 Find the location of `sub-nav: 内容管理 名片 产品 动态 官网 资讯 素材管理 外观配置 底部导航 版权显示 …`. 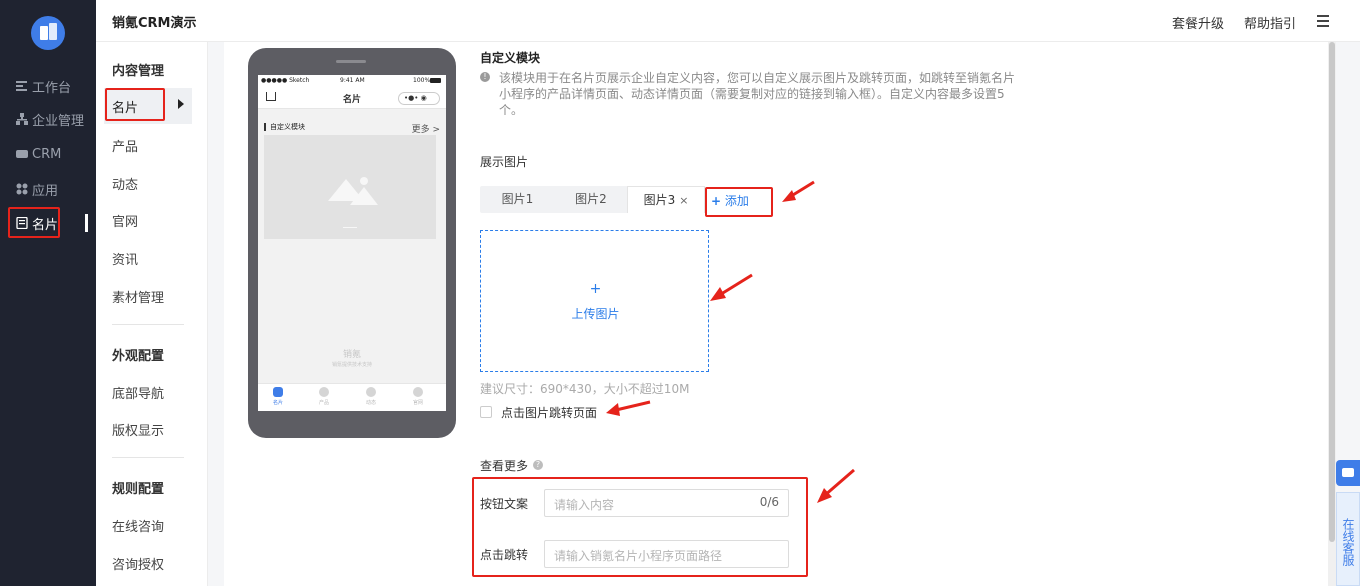

sub-nav: 内容管理 名片 产品 动态 官网 资讯 素材管理 外观配置 底部导航 版权显示 … is located at coordinates (152, 314).